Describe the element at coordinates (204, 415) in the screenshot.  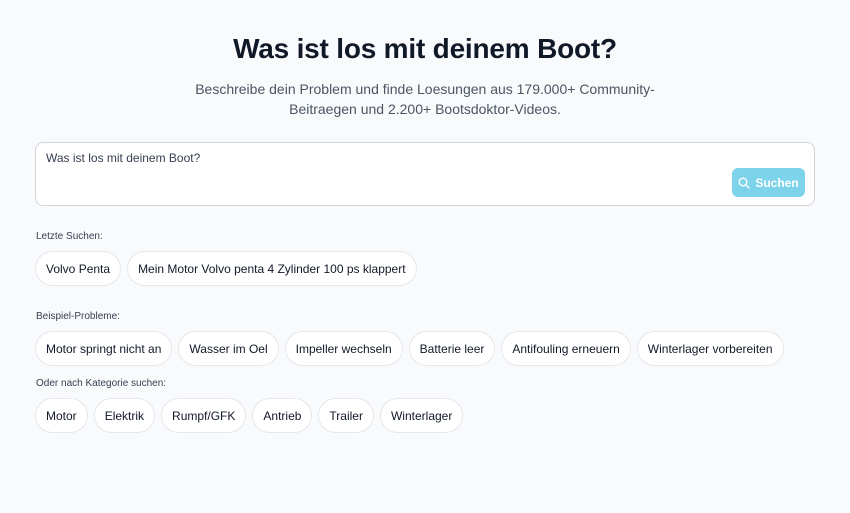
I see `category-chip-rumpf: Rumpf/GFK` at that location.